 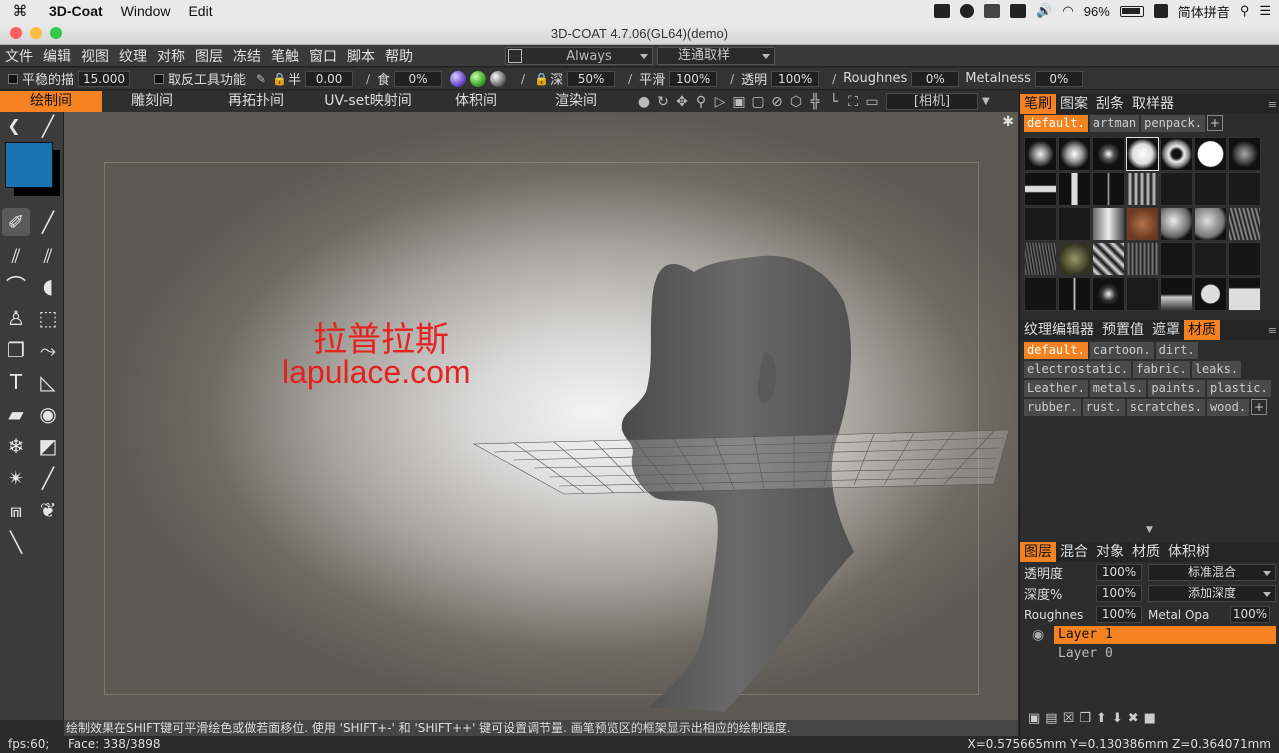 What do you see at coordinates (458, 78) in the screenshot?
I see `material-sphere-icon` at bounding box center [458, 78].